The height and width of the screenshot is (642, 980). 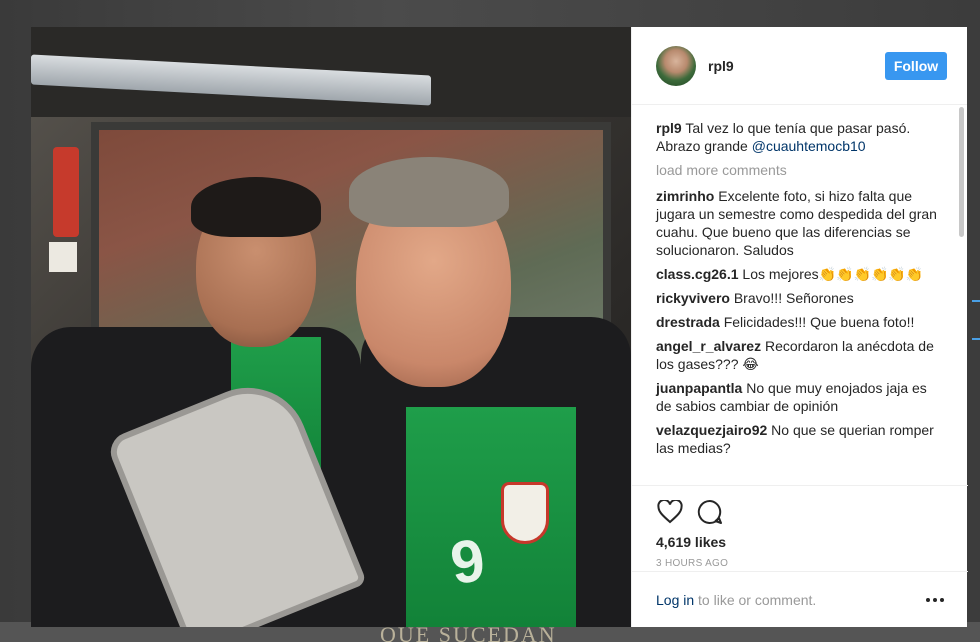 I want to click on comment-text: Los mejores👏👏👏👏👏👏, so click(x=833, y=274).